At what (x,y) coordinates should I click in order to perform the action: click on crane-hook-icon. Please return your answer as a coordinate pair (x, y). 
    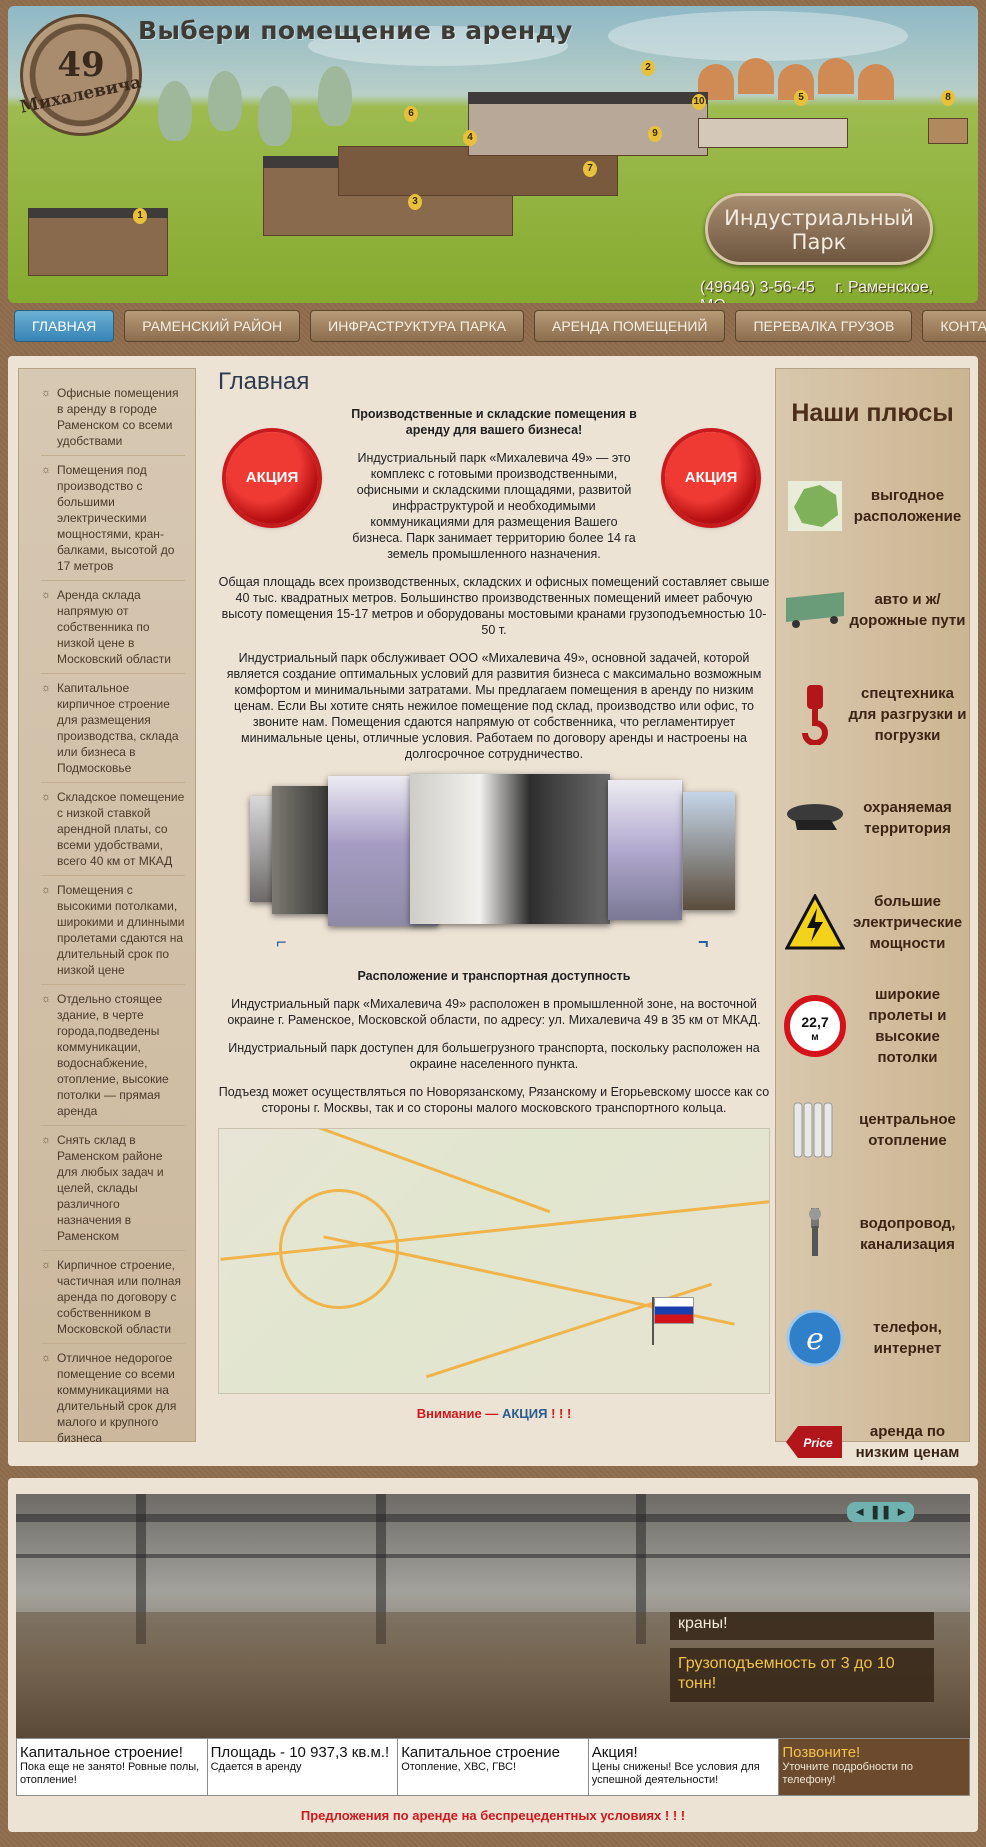
    Looking at the image, I should click on (815, 714).